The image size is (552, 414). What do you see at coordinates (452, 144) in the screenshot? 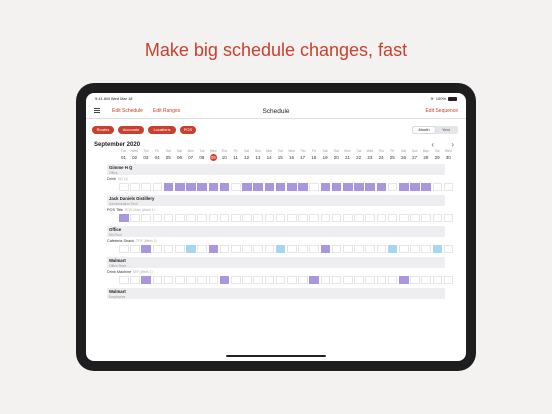
I see `chevron-right-icon: ›` at bounding box center [452, 144].